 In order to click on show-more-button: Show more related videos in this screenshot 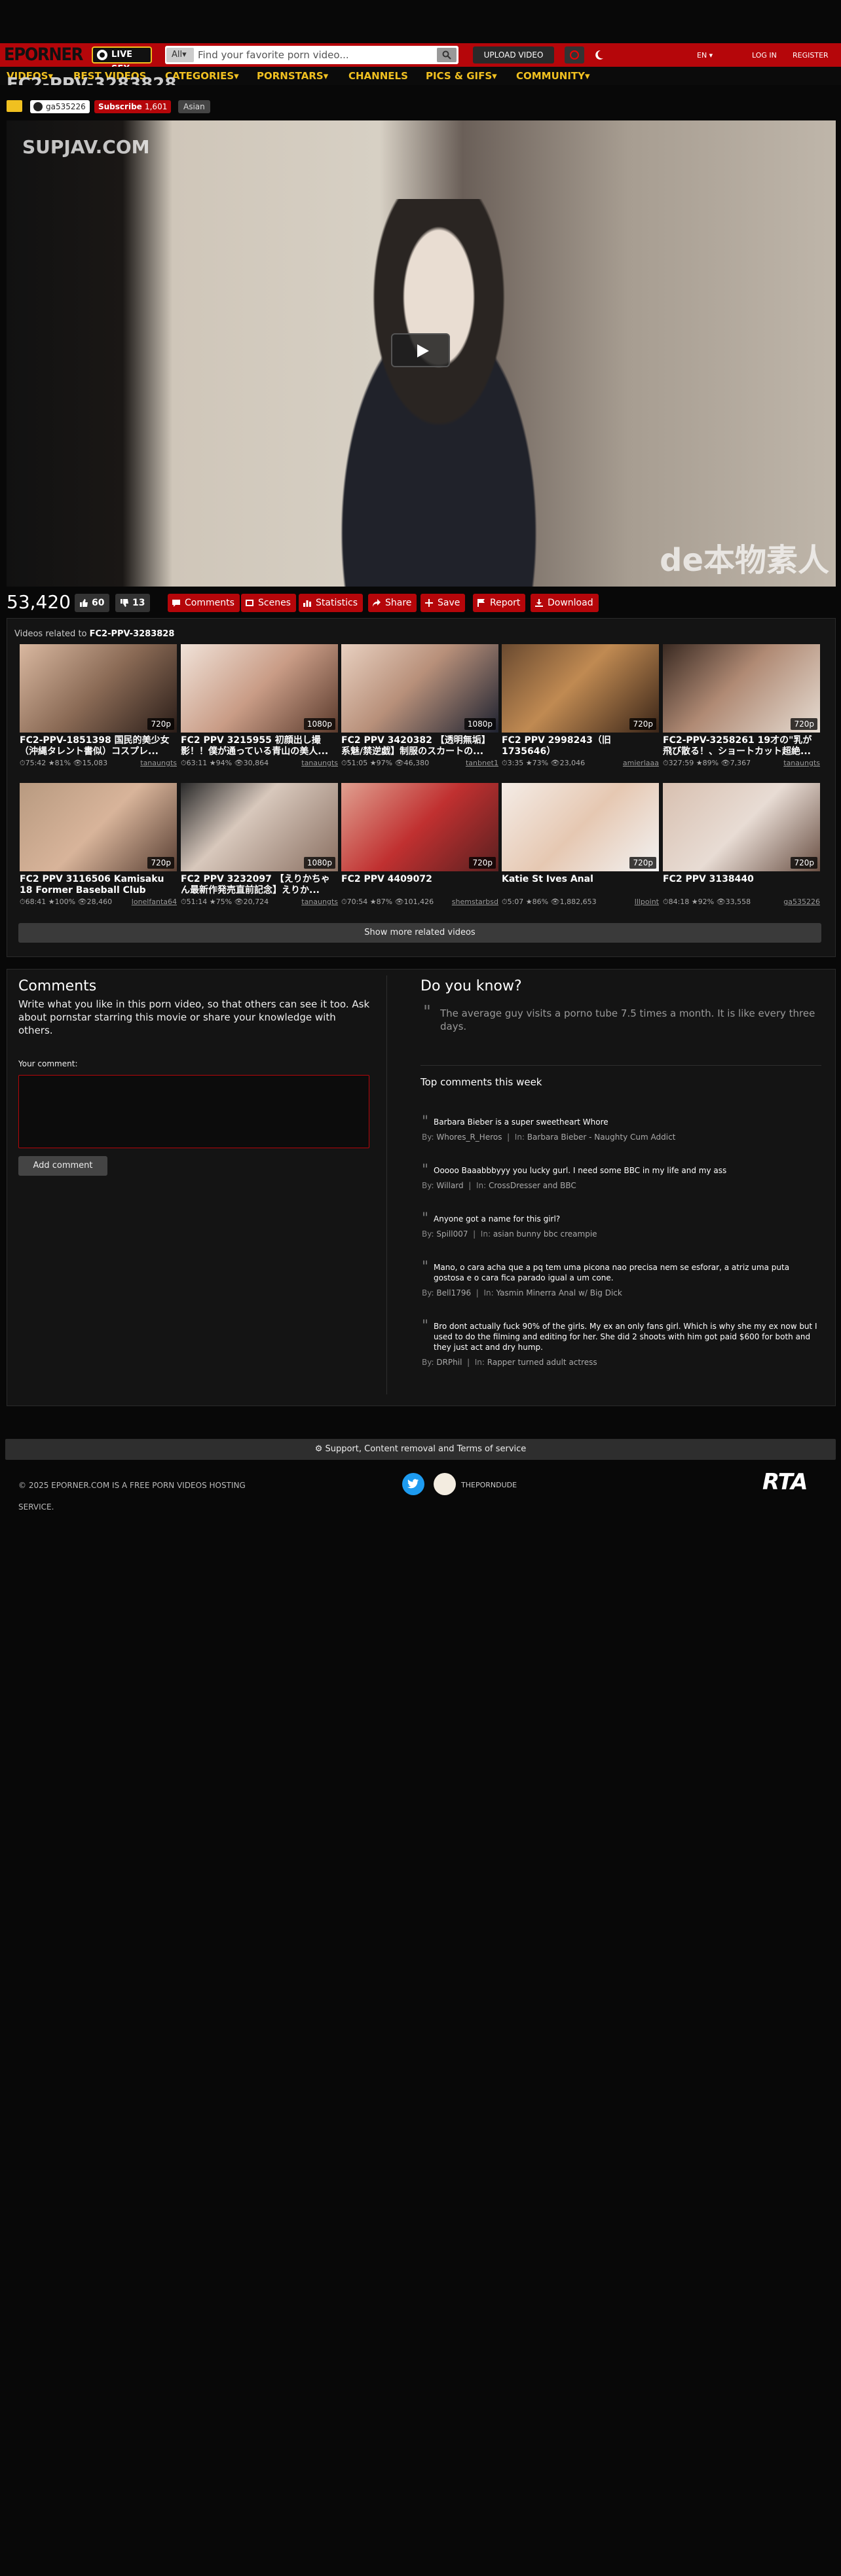, I will do `click(420, 933)`.